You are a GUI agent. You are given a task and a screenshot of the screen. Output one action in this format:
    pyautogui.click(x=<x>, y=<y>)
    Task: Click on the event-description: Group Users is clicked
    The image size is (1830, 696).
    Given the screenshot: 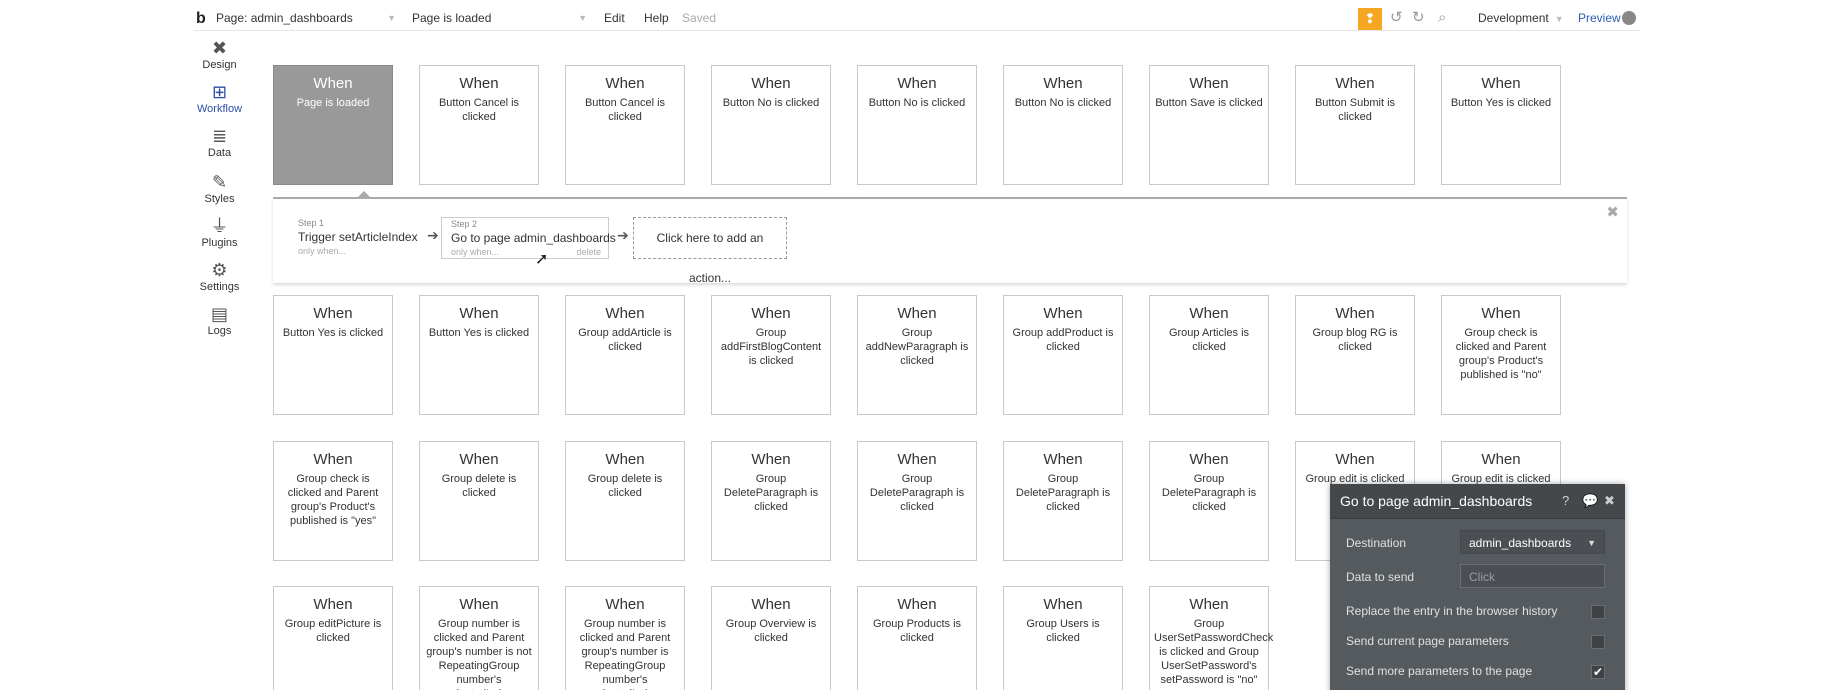 What is the action you would take?
    pyautogui.click(x=1063, y=631)
    